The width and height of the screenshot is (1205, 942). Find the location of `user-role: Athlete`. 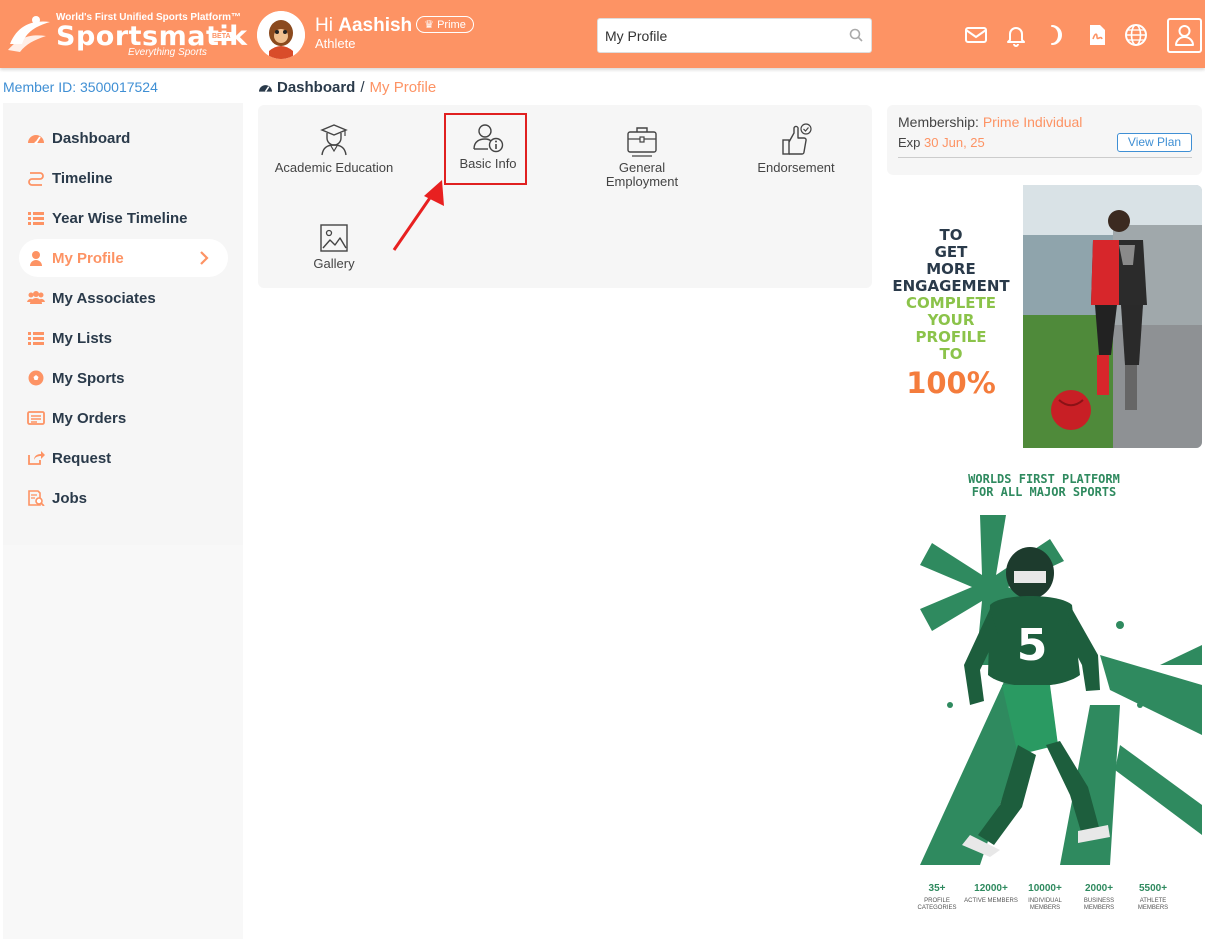

user-role: Athlete is located at coordinates (335, 43).